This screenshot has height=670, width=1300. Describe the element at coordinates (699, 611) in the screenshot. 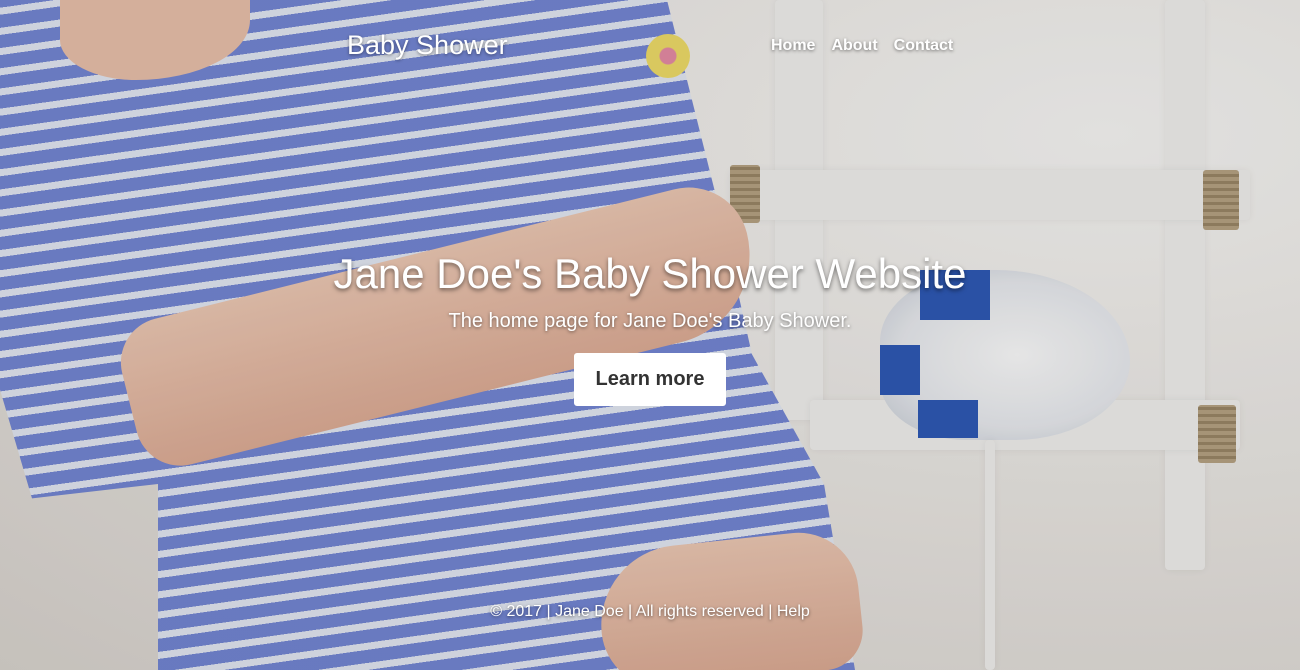

I see `footer-rights: All rights reserved` at that location.